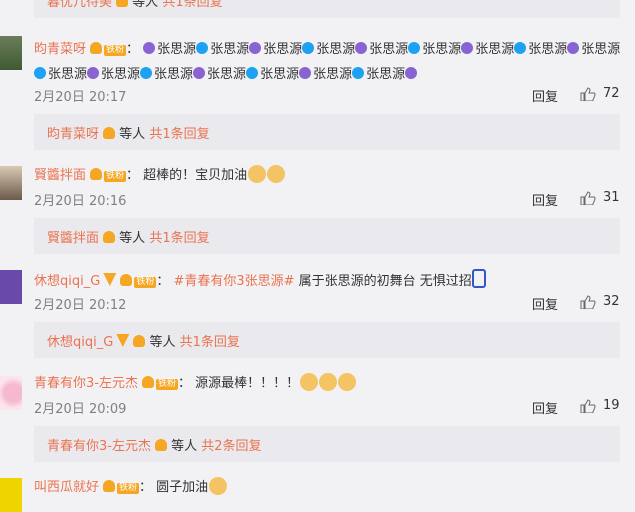  I want to click on like-count: 32, so click(611, 301).